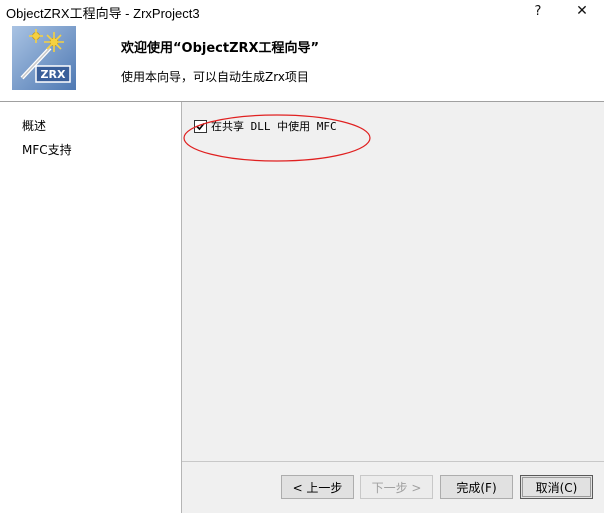  I want to click on window-title: ObjectZRX工程向导 - ZrxProject3, so click(103, 13).